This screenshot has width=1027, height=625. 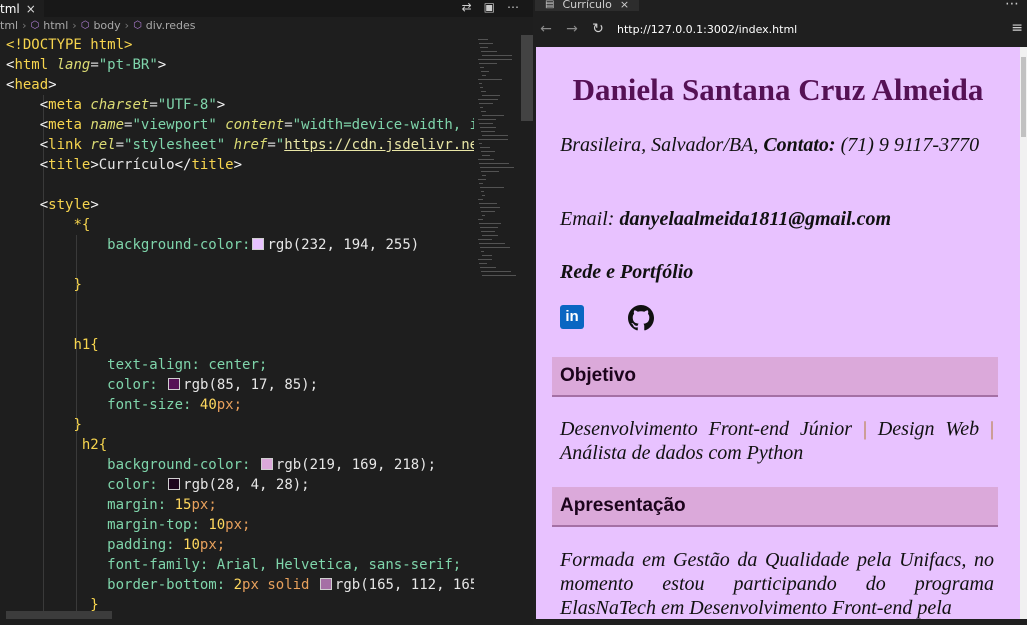 What do you see at coordinates (69, 205) in the screenshot?
I see `code-line: <style>` at bounding box center [69, 205].